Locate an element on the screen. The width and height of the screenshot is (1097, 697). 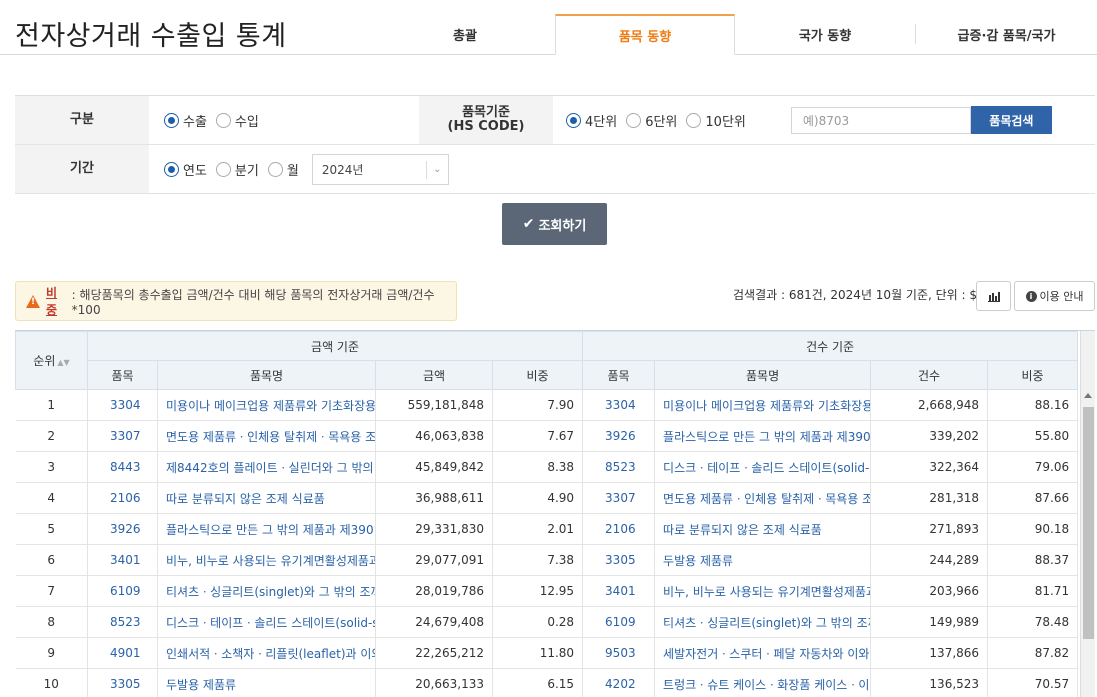
radio-year: 연도 is located at coordinates (185, 169).